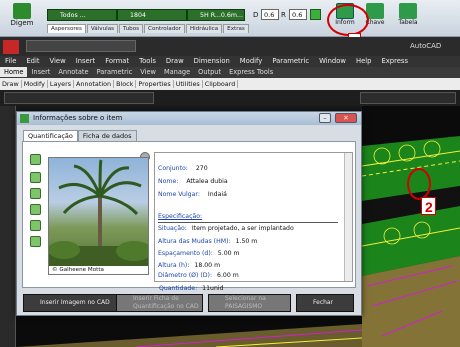  What do you see at coordinates (220, 84) in the screenshot?
I see `panel-clipboard: Clipboard` at bounding box center [220, 84].